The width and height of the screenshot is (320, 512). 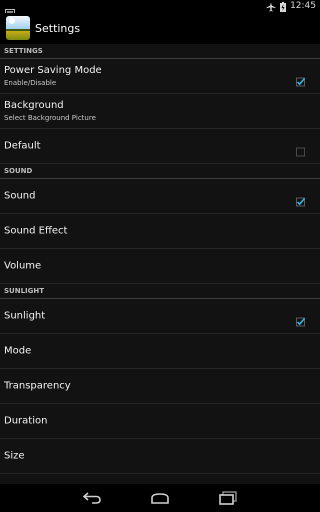 What do you see at coordinates (228, 498) in the screenshot?
I see `recent-apps-icon` at bounding box center [228, 498].